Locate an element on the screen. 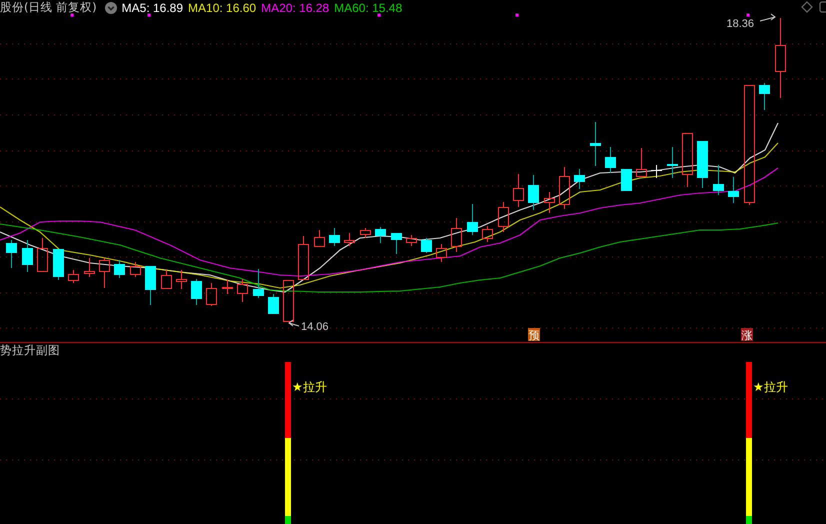  price-label: 18.36 is located at coordinates (740, 24).